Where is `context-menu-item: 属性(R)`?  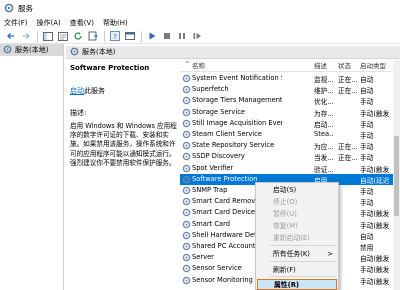 context-menu-item: 属性(R) is located at coordinates (297, 284).